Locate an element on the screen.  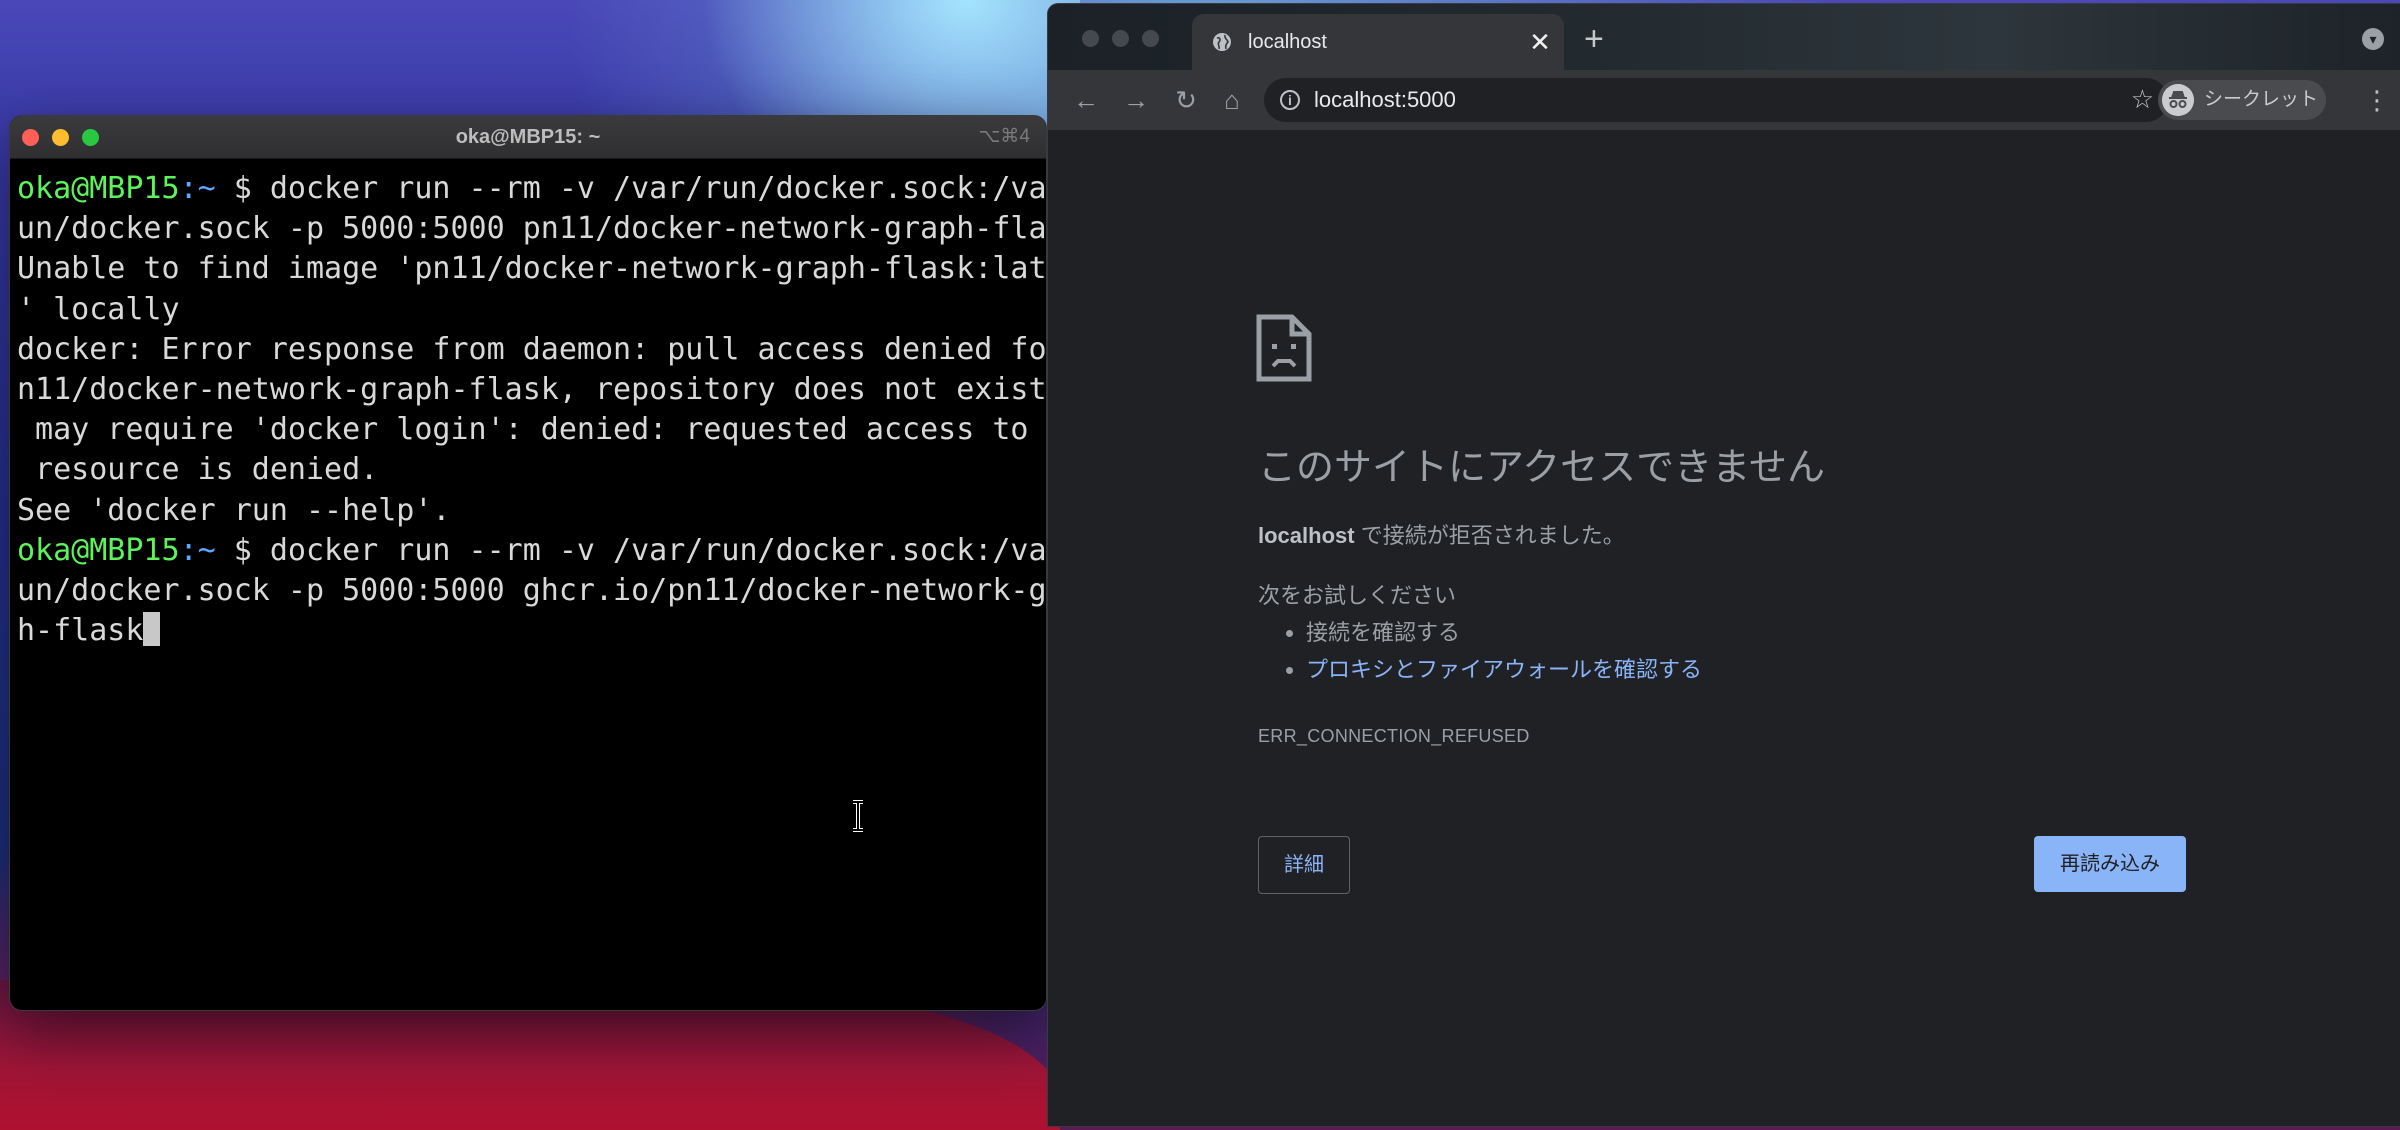
proxy-firewall-link: プロキシとファイアウォールを確認する is located at coordinates (1504, 669).